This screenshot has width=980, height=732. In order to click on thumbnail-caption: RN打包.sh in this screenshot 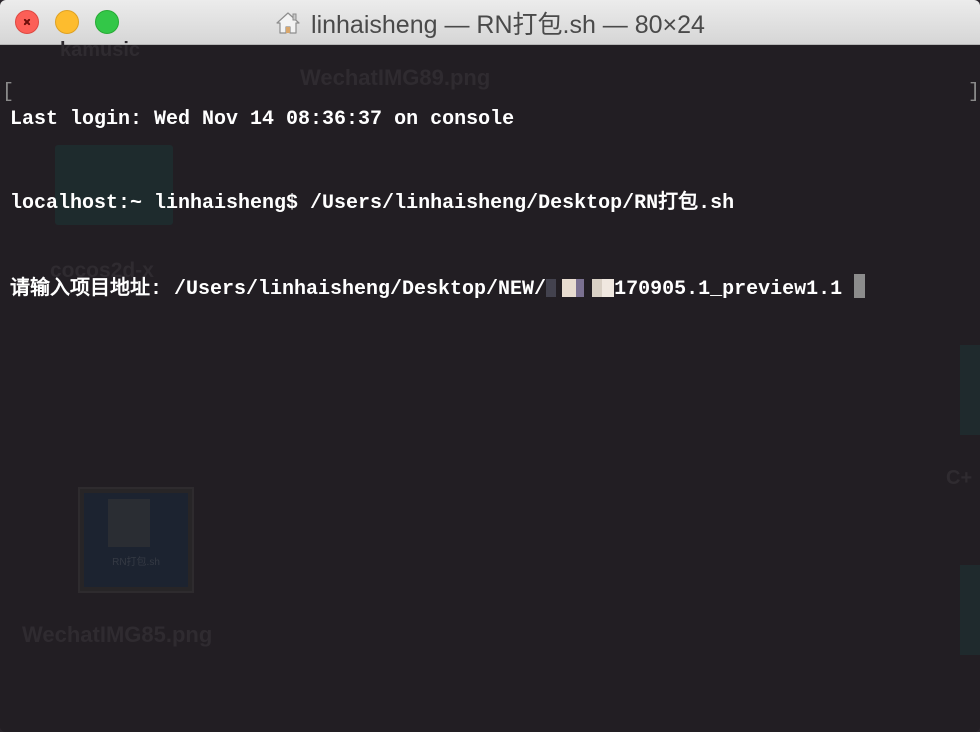, I will do `click(136, 562)`.